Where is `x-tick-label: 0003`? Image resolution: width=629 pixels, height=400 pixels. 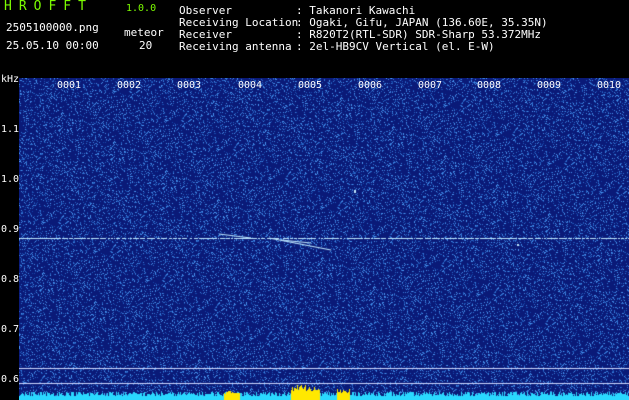 x-tick-label: 0003 is located at coordinates (189, 85).